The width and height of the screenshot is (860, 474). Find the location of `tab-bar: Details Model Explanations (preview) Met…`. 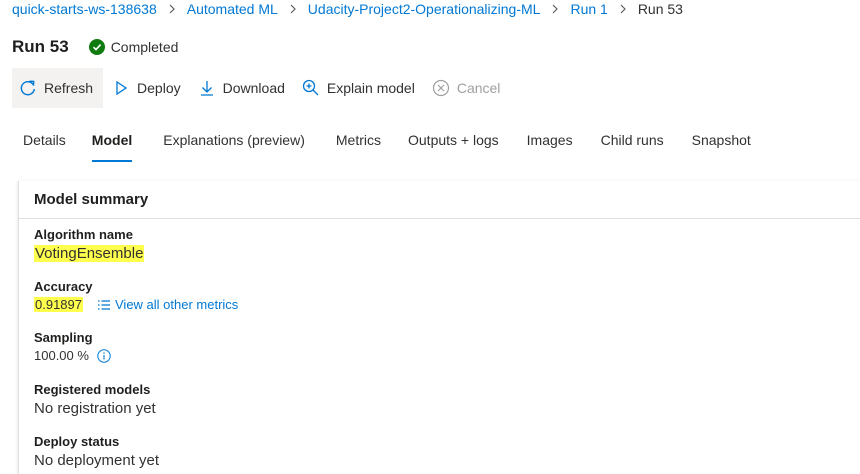

tab-bar: Details Model Explanations (preview) Met… is located at coordinates (387, 144).